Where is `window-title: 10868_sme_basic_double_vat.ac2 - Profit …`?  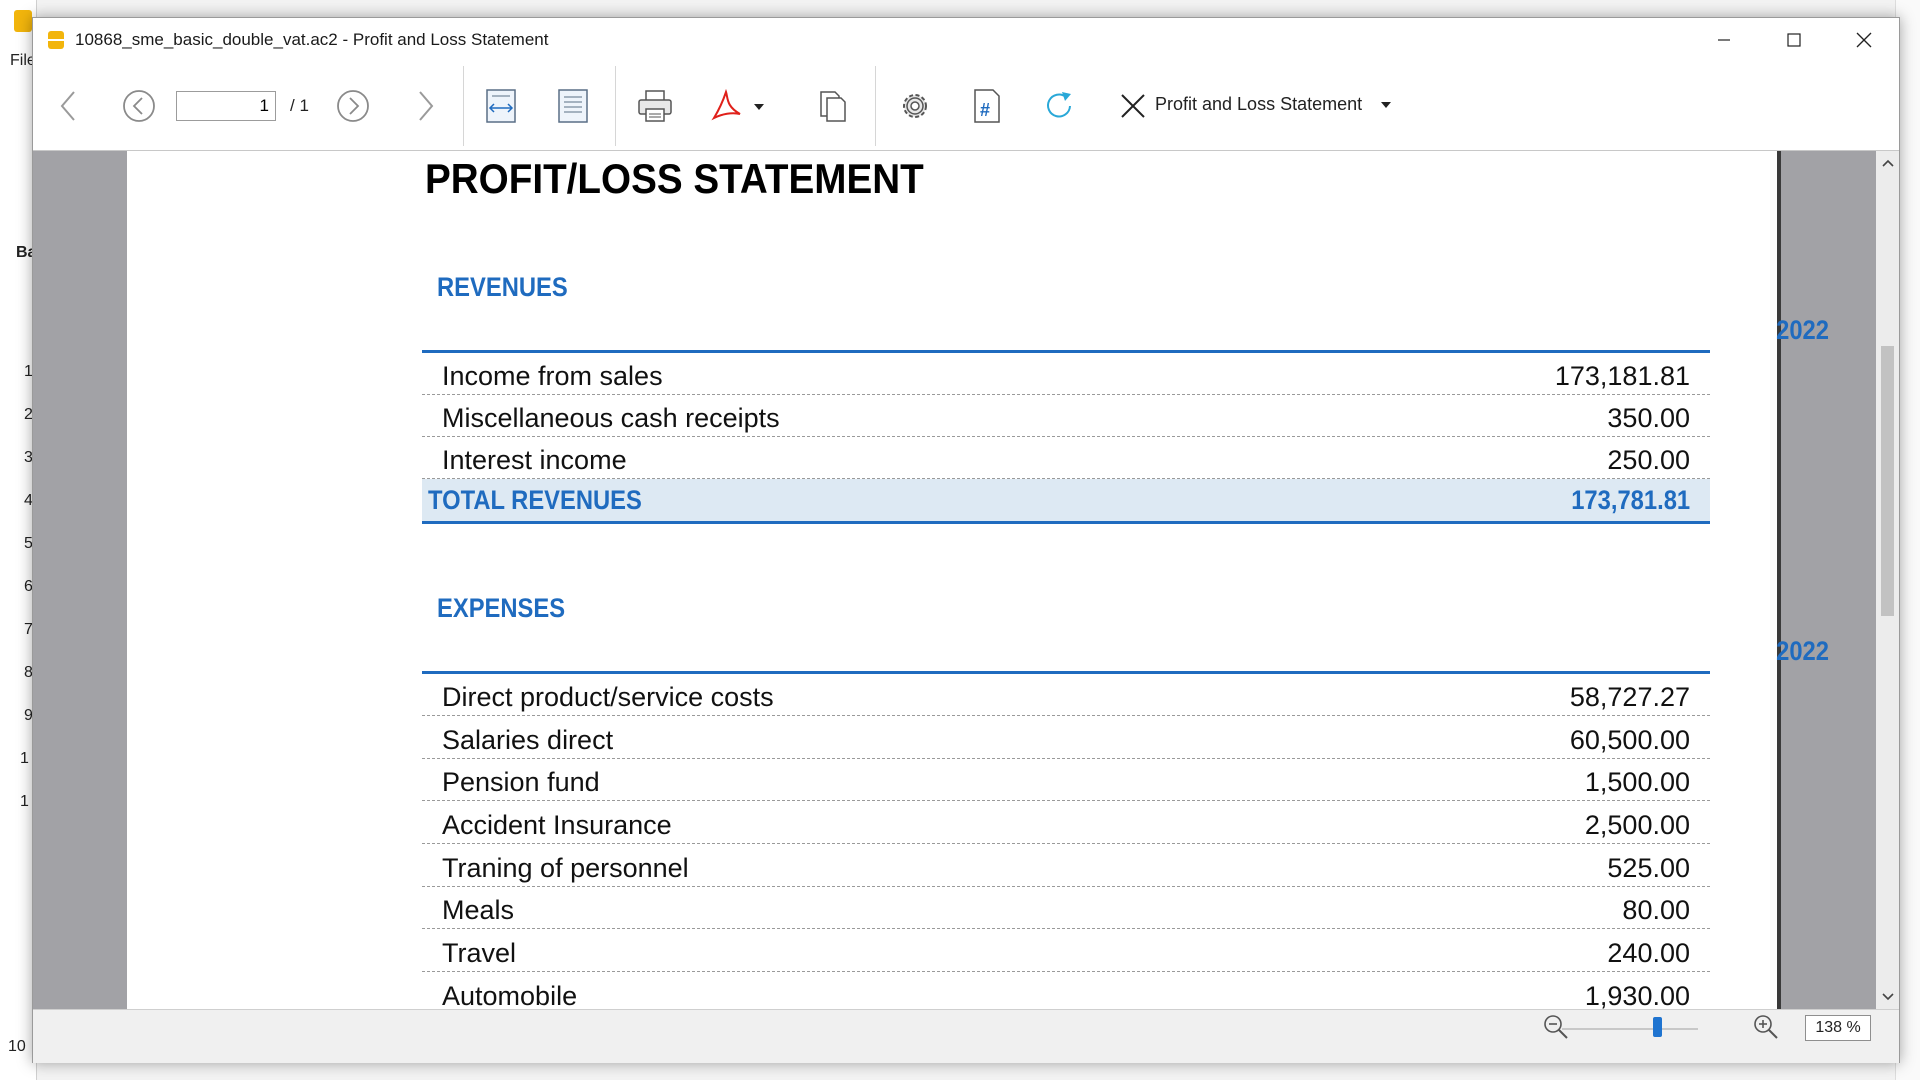 window-title: 10868_sme_basic_double_vat.ac2 - Profit … is located at coordinates (312, 39).